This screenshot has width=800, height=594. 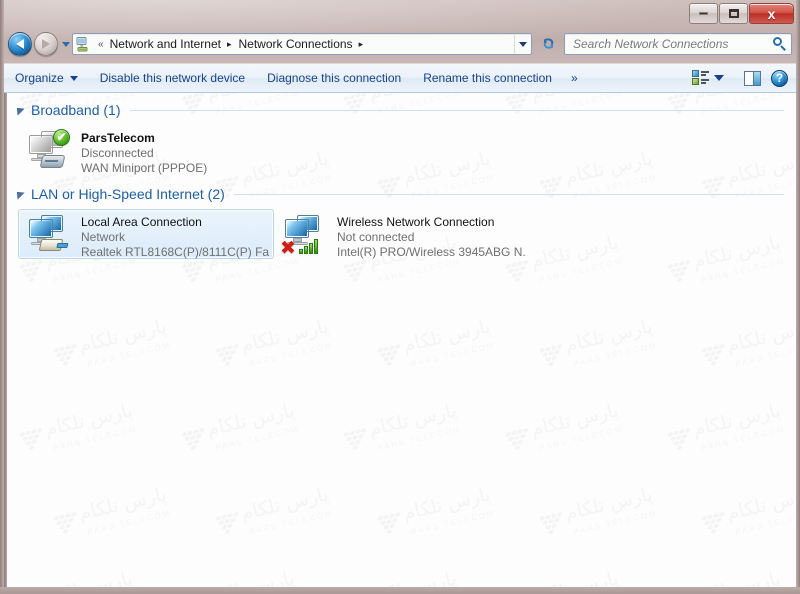 What do you see at coordinates (779, 78) in the screenshot?
I see `help-icon: ?` at bounding box center [779, 78].